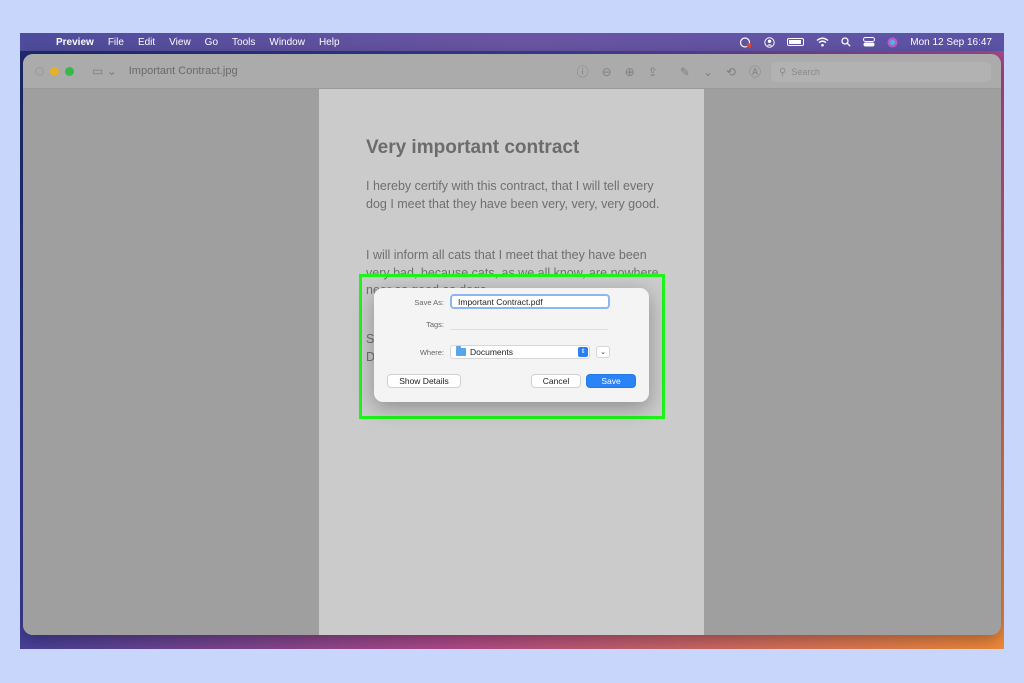 The height and width of the screenshot is (683, 1024). What do you see at coordinates (491, 352) in the screenshot?
I see `where-value: Documents` at bounding box center [491, 352].